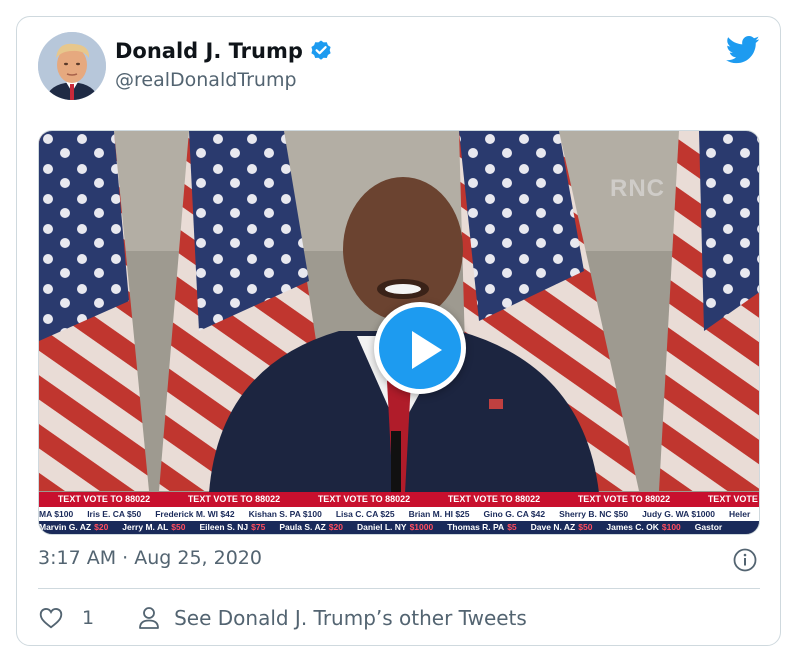  Describe the element at coordinates (745, 560) in the screenshot. I see `info-icon` at that location.